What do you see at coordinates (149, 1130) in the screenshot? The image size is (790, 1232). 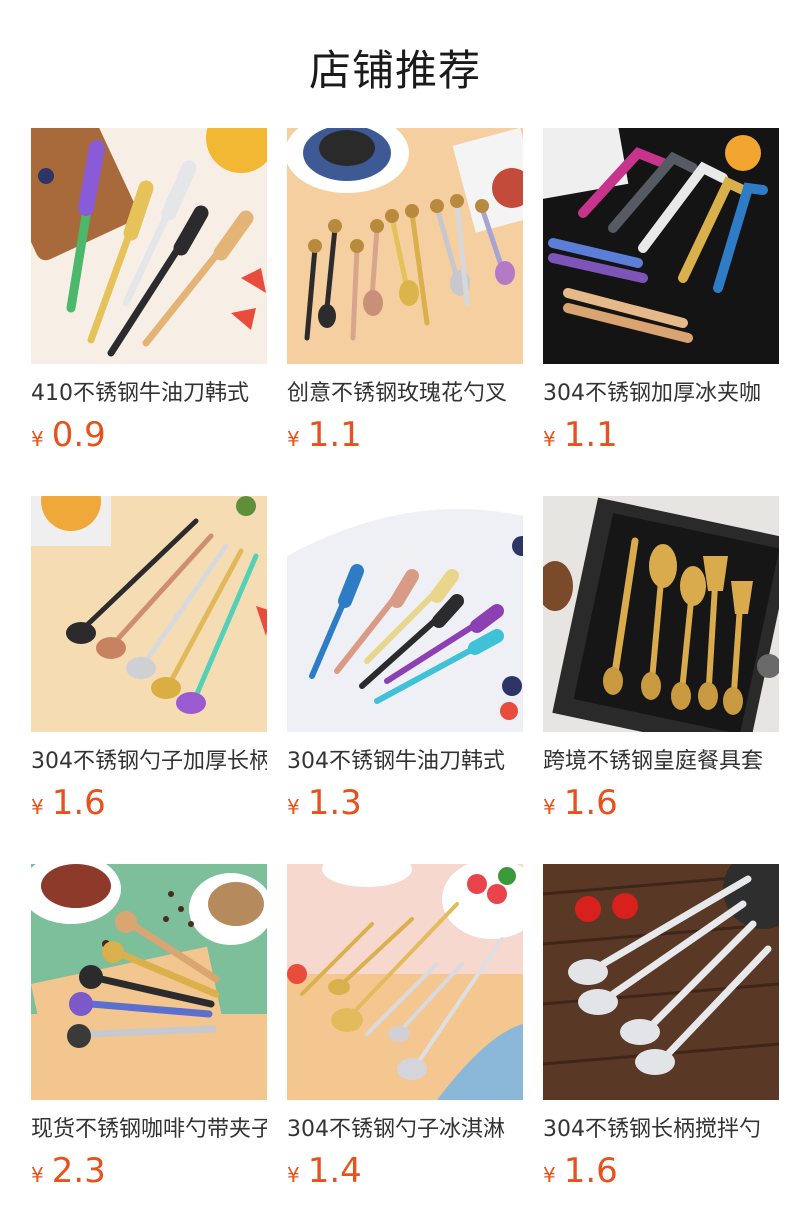 I see `product-title: 现货不锈钢咖啡勺带夹子` at bounding box center [149, 1130].